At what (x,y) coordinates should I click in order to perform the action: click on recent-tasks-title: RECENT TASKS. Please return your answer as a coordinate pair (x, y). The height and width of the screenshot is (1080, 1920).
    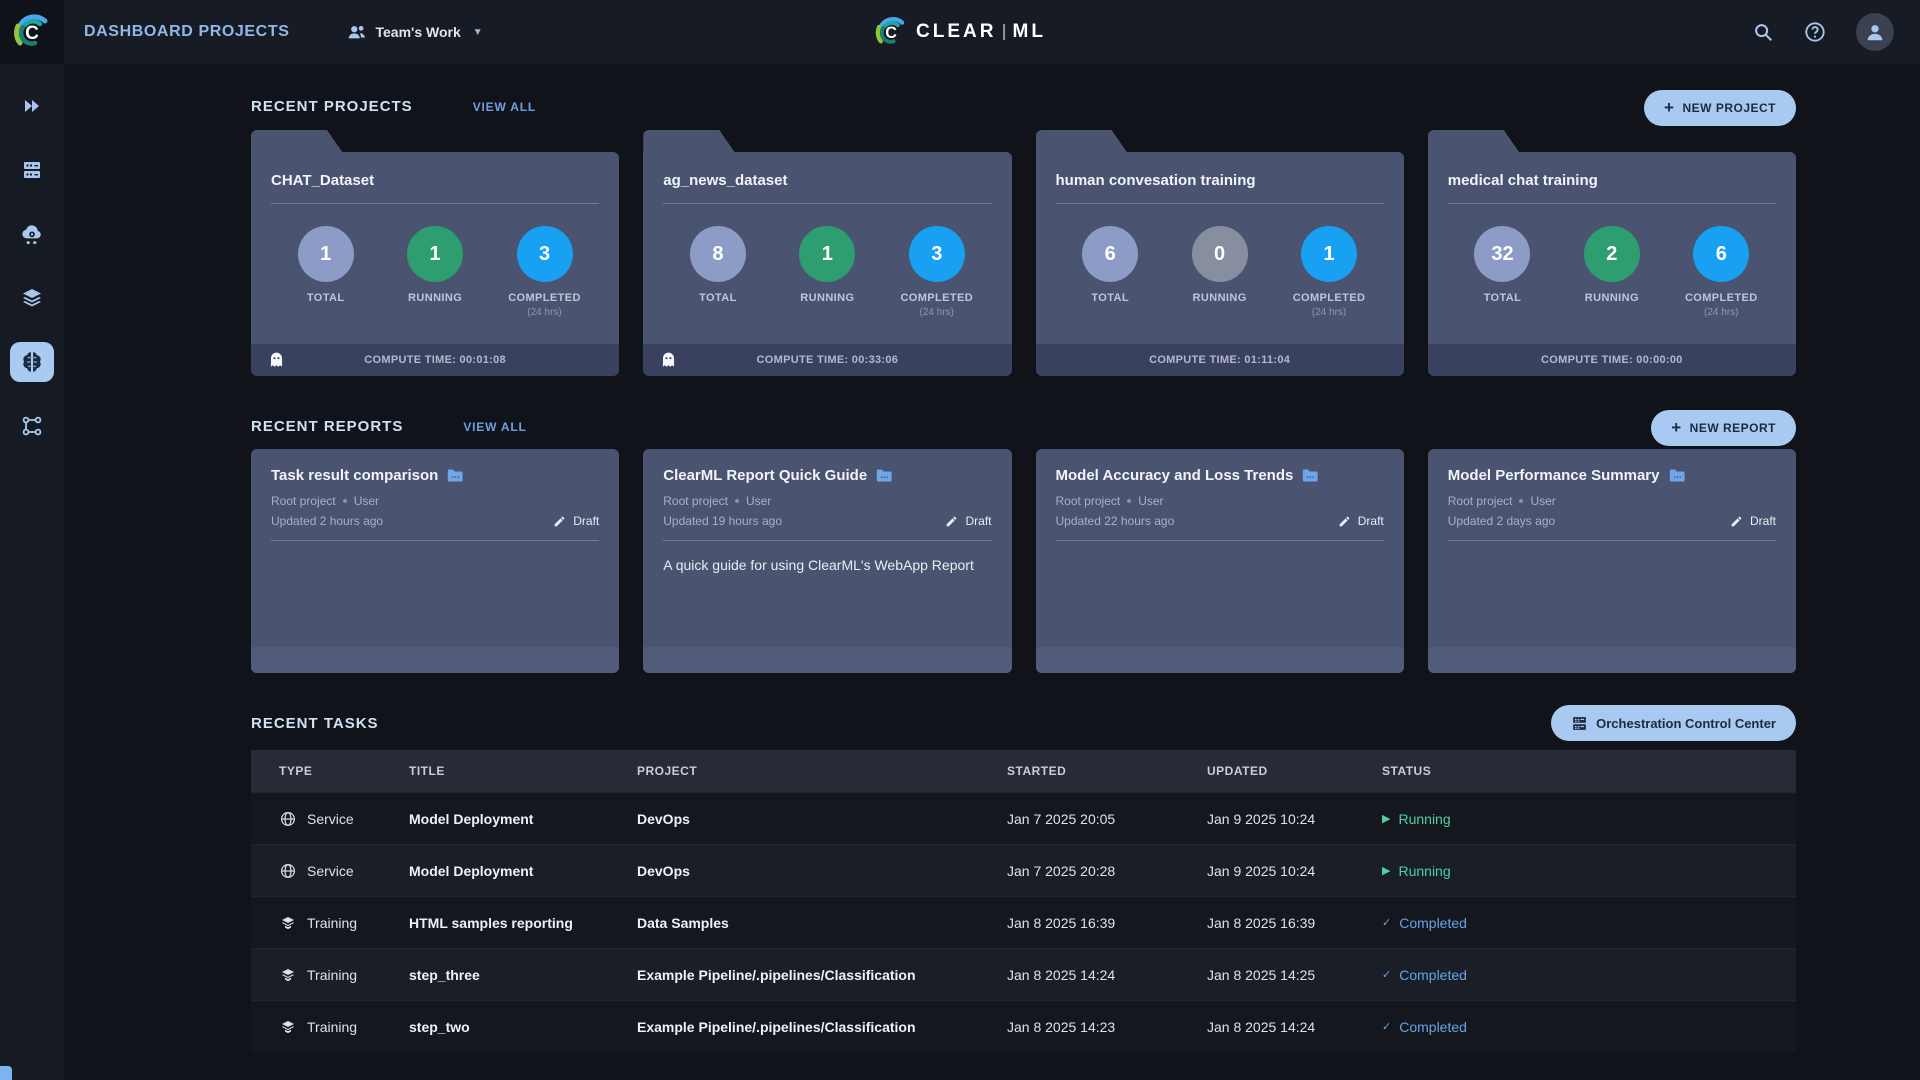
    Looking at the image, I should click on (315, 723).